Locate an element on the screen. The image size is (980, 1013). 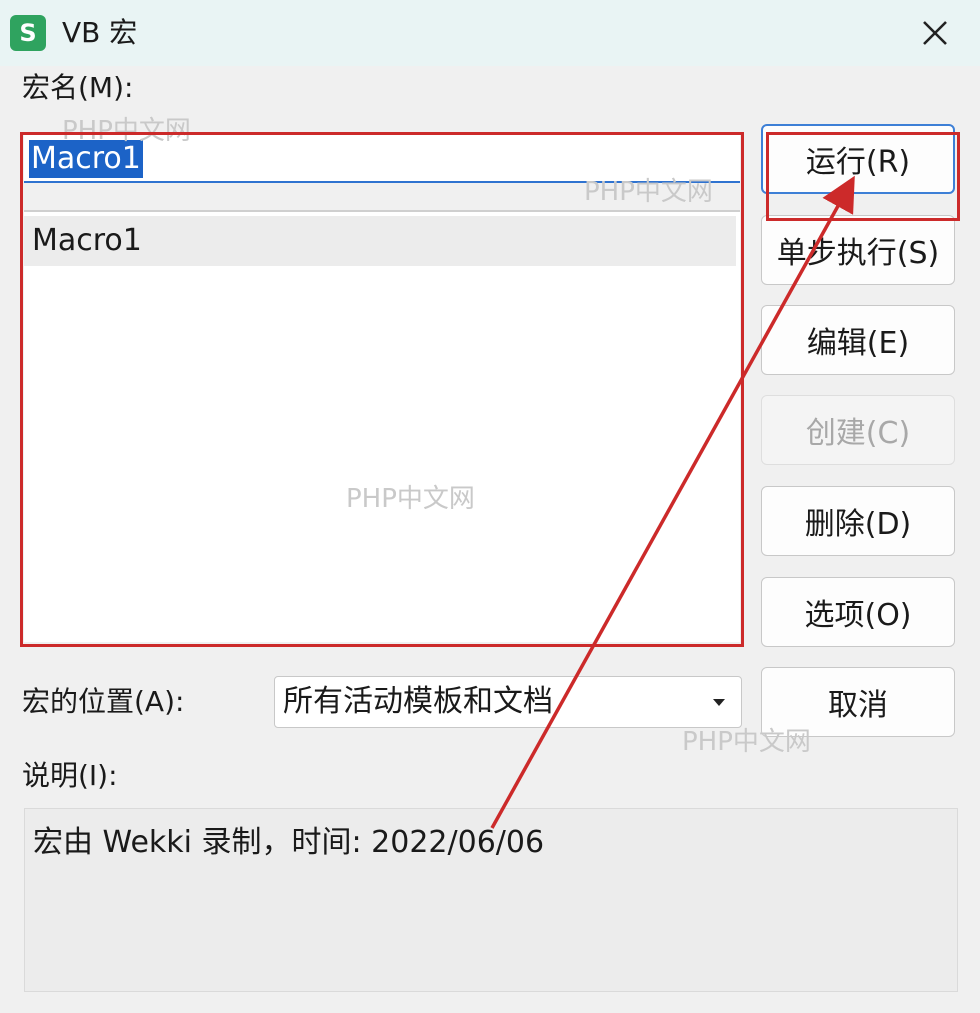
step-button: 单步执行(S) is located at coordinates (858, 250).